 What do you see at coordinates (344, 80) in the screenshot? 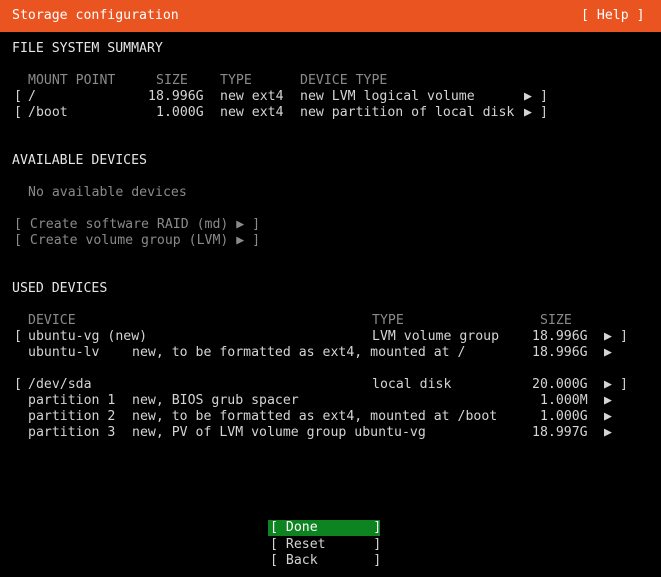
I see `col-device-type: DEVICE TYPE` at bounding box center [344, 80].